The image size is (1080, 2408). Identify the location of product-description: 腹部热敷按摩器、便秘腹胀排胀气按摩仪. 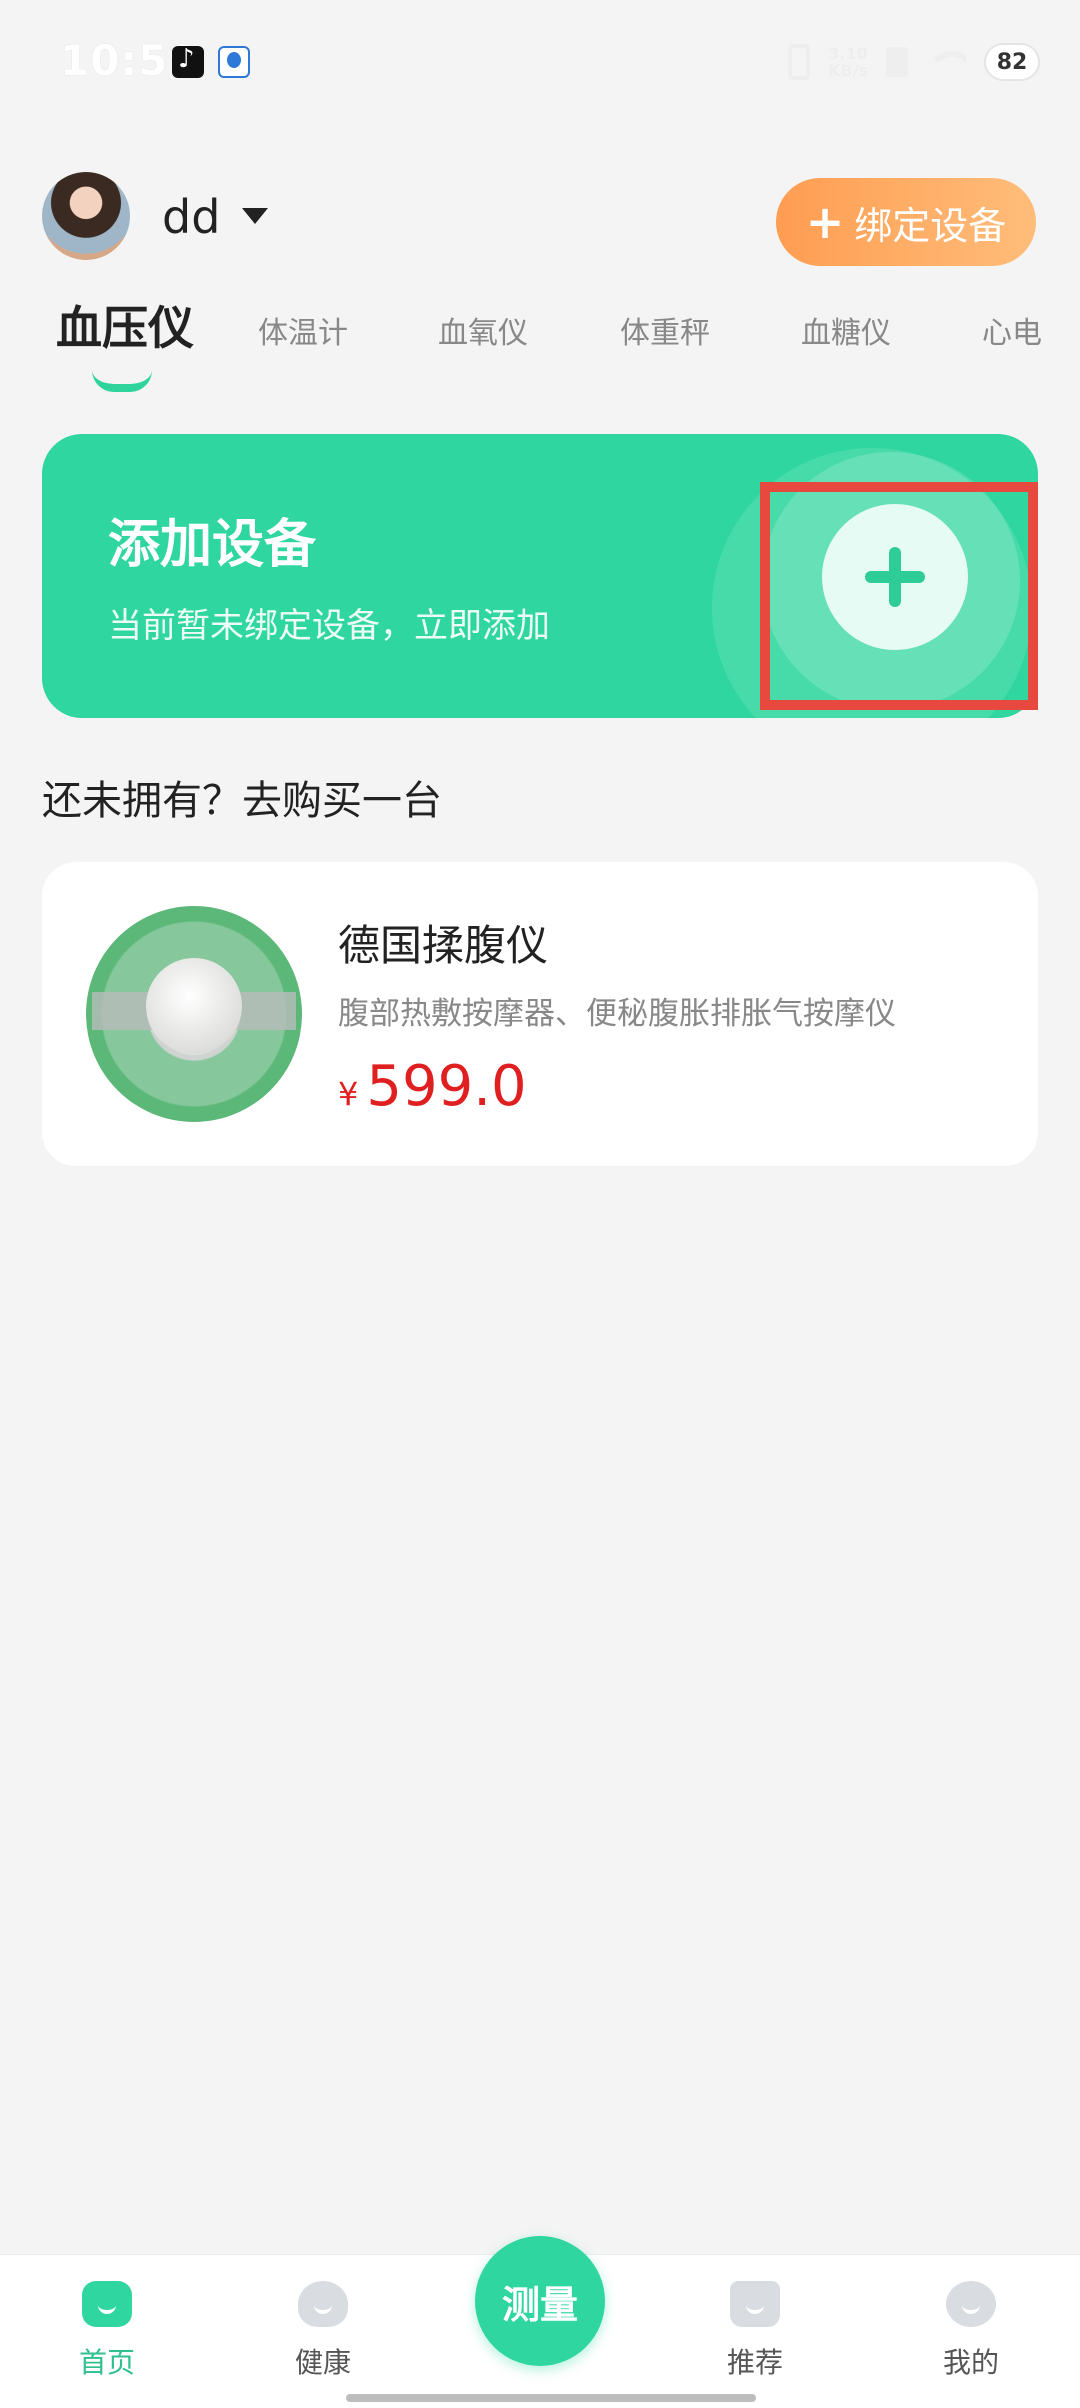
(617, 1014).